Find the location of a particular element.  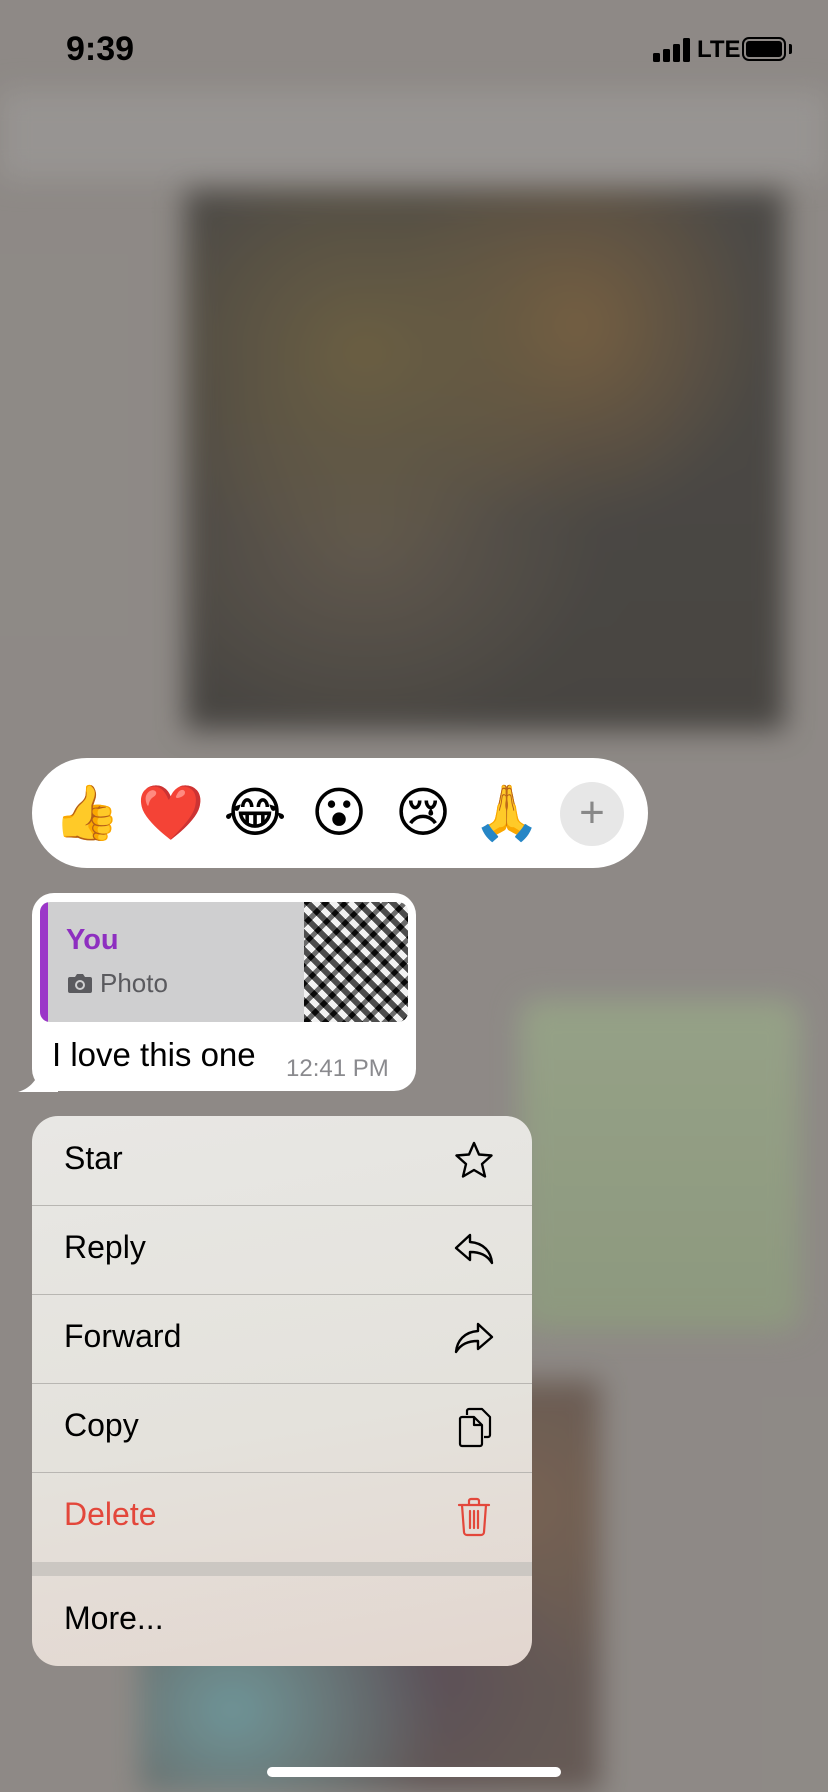

reaction-tears-of-joy: 😂 is located at coordinates (255, 813).